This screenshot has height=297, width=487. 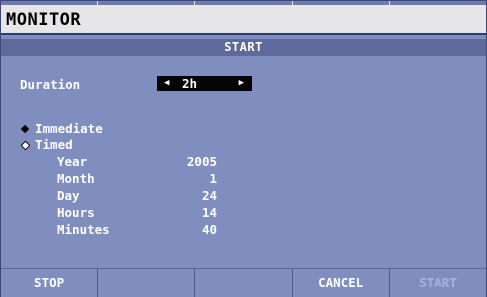 I want to click on cancel-button: CANCEL, so click(x=341, y=283).